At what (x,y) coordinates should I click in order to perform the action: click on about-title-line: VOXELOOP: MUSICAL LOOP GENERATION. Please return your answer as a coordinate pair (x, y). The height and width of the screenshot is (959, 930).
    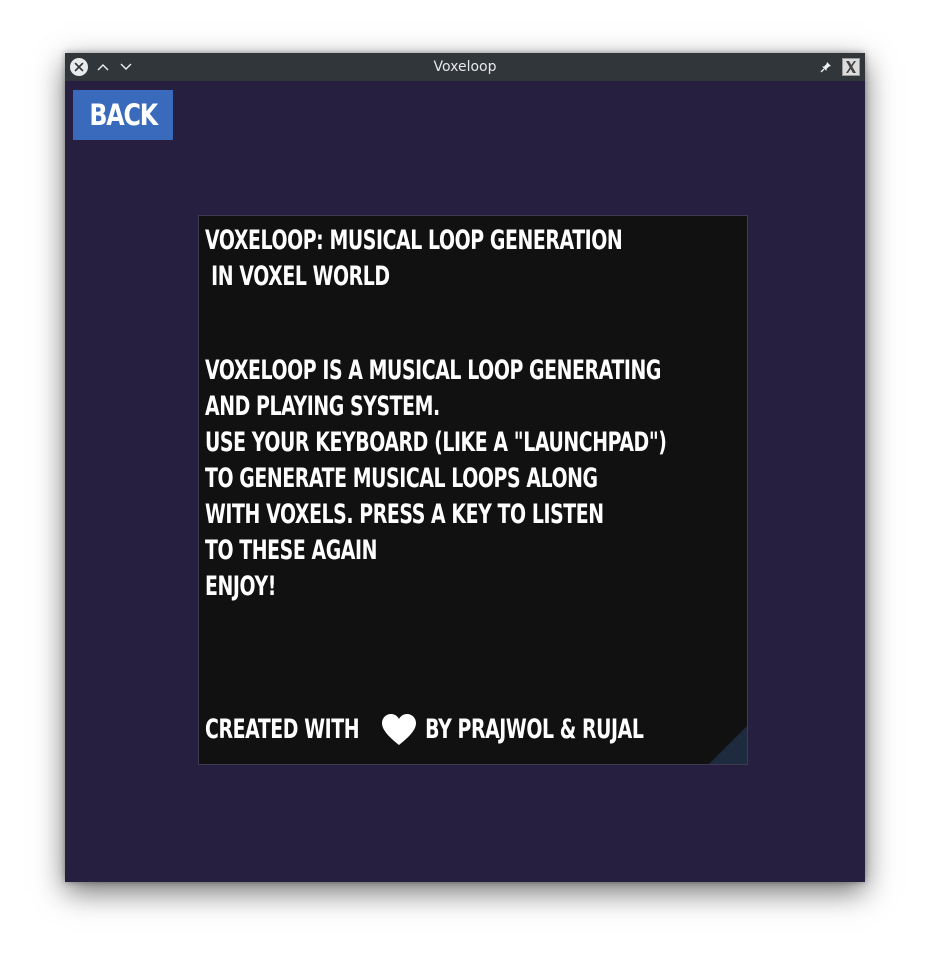
    Looking at the image, I should click on (414, 240).